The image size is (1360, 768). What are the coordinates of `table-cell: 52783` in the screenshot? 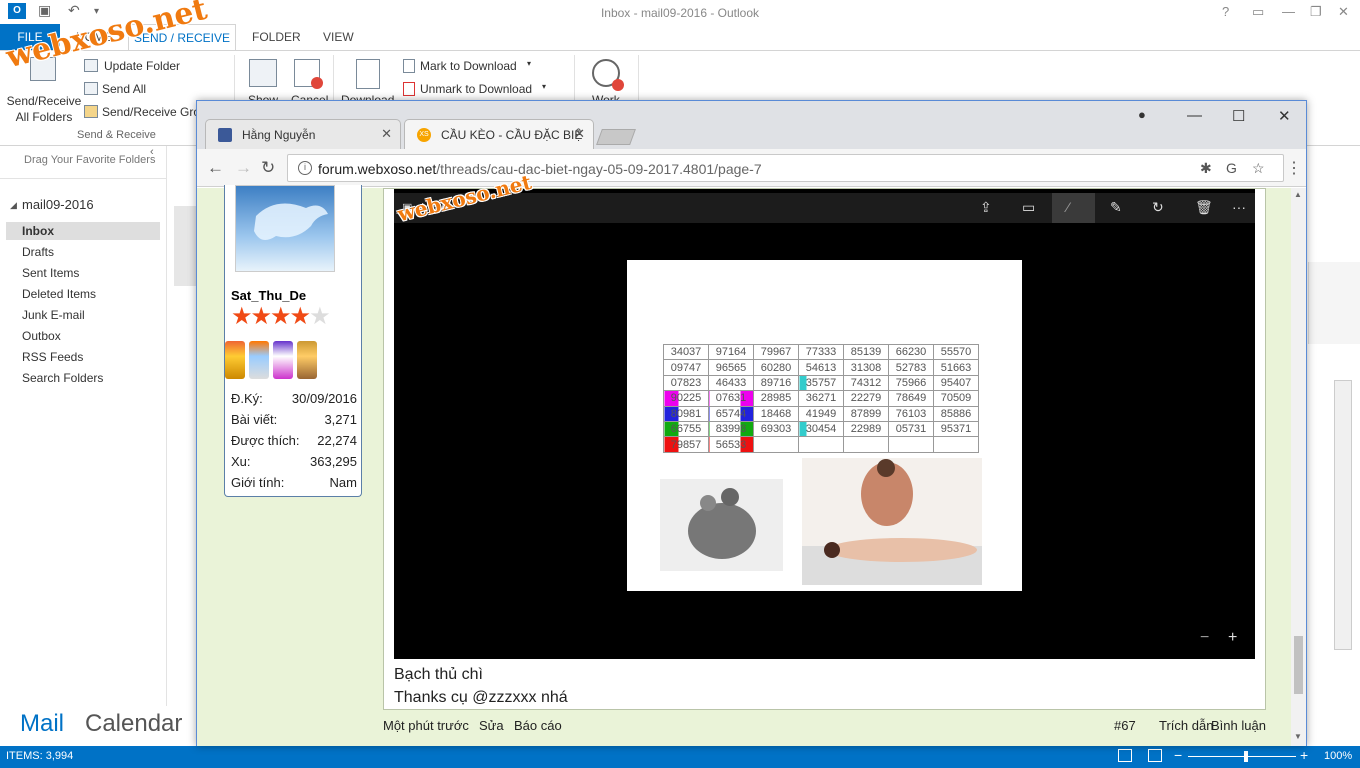 It's located at (911, 367).